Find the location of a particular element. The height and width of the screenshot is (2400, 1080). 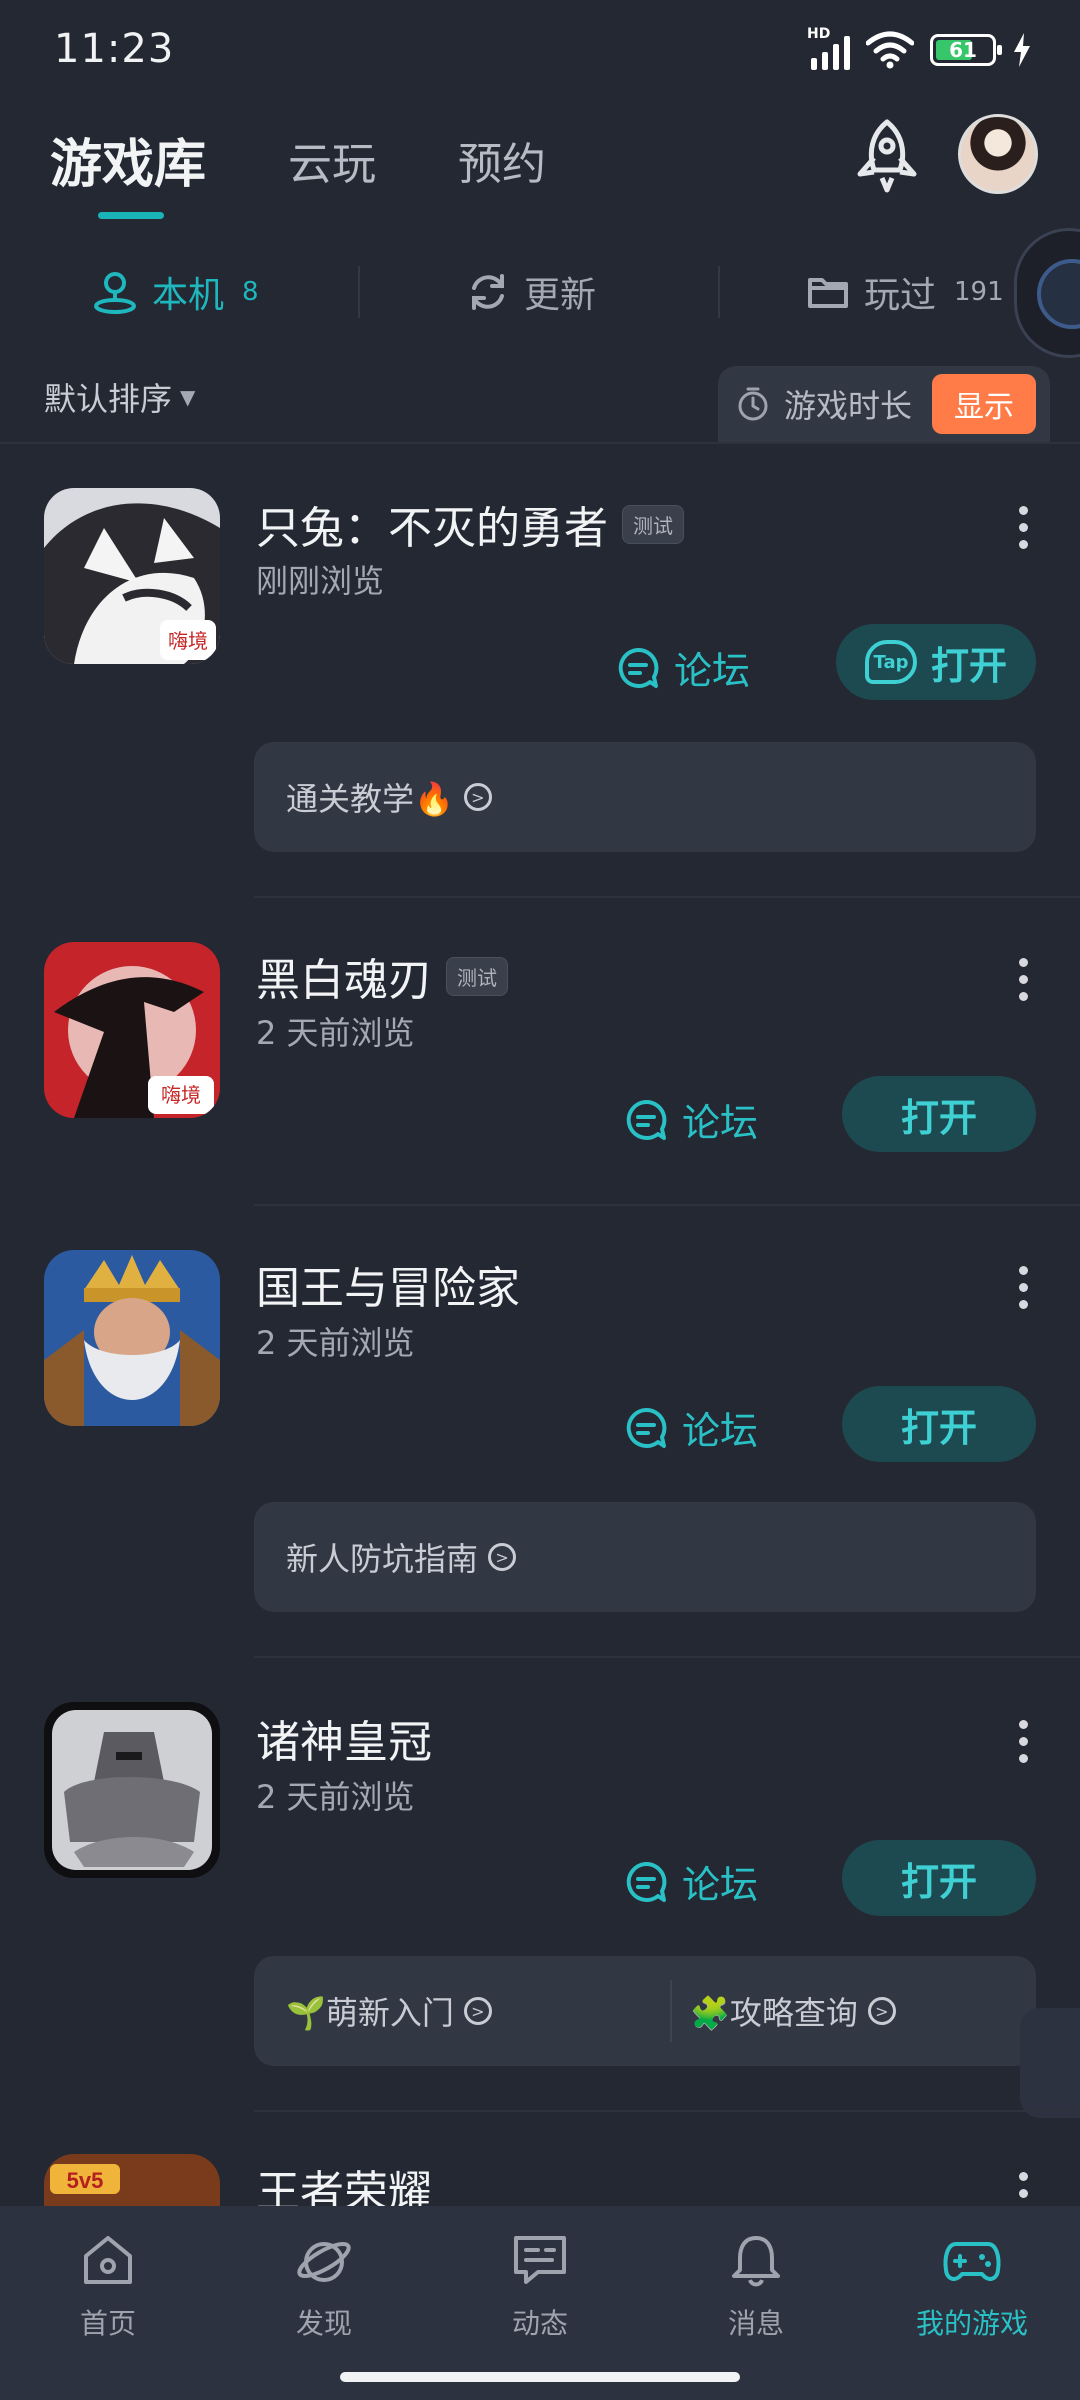

game-title-row: 只兔：不灭的勇者 测试 is located at coordinates (470, 524).